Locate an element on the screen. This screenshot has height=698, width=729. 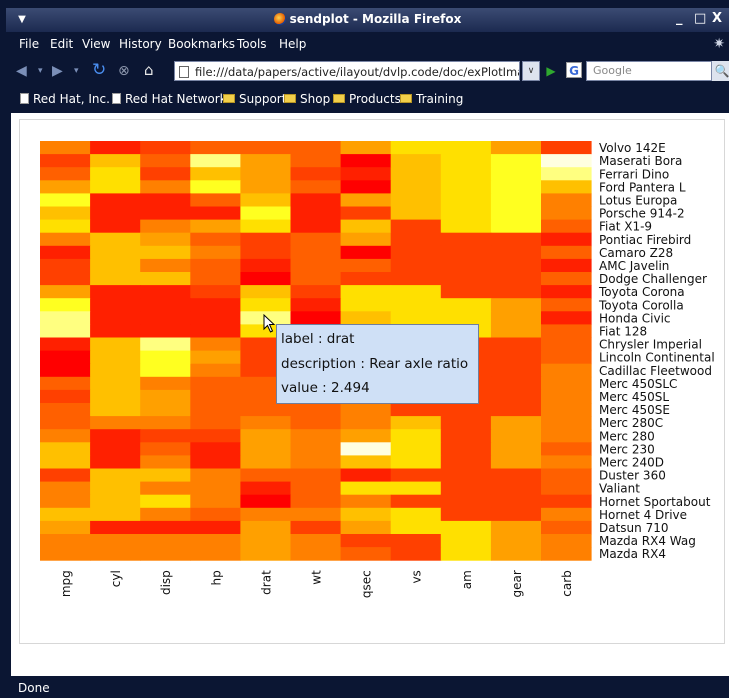
heatmap-cell-merc-240d-qsec is located at coordinates (366, 462).